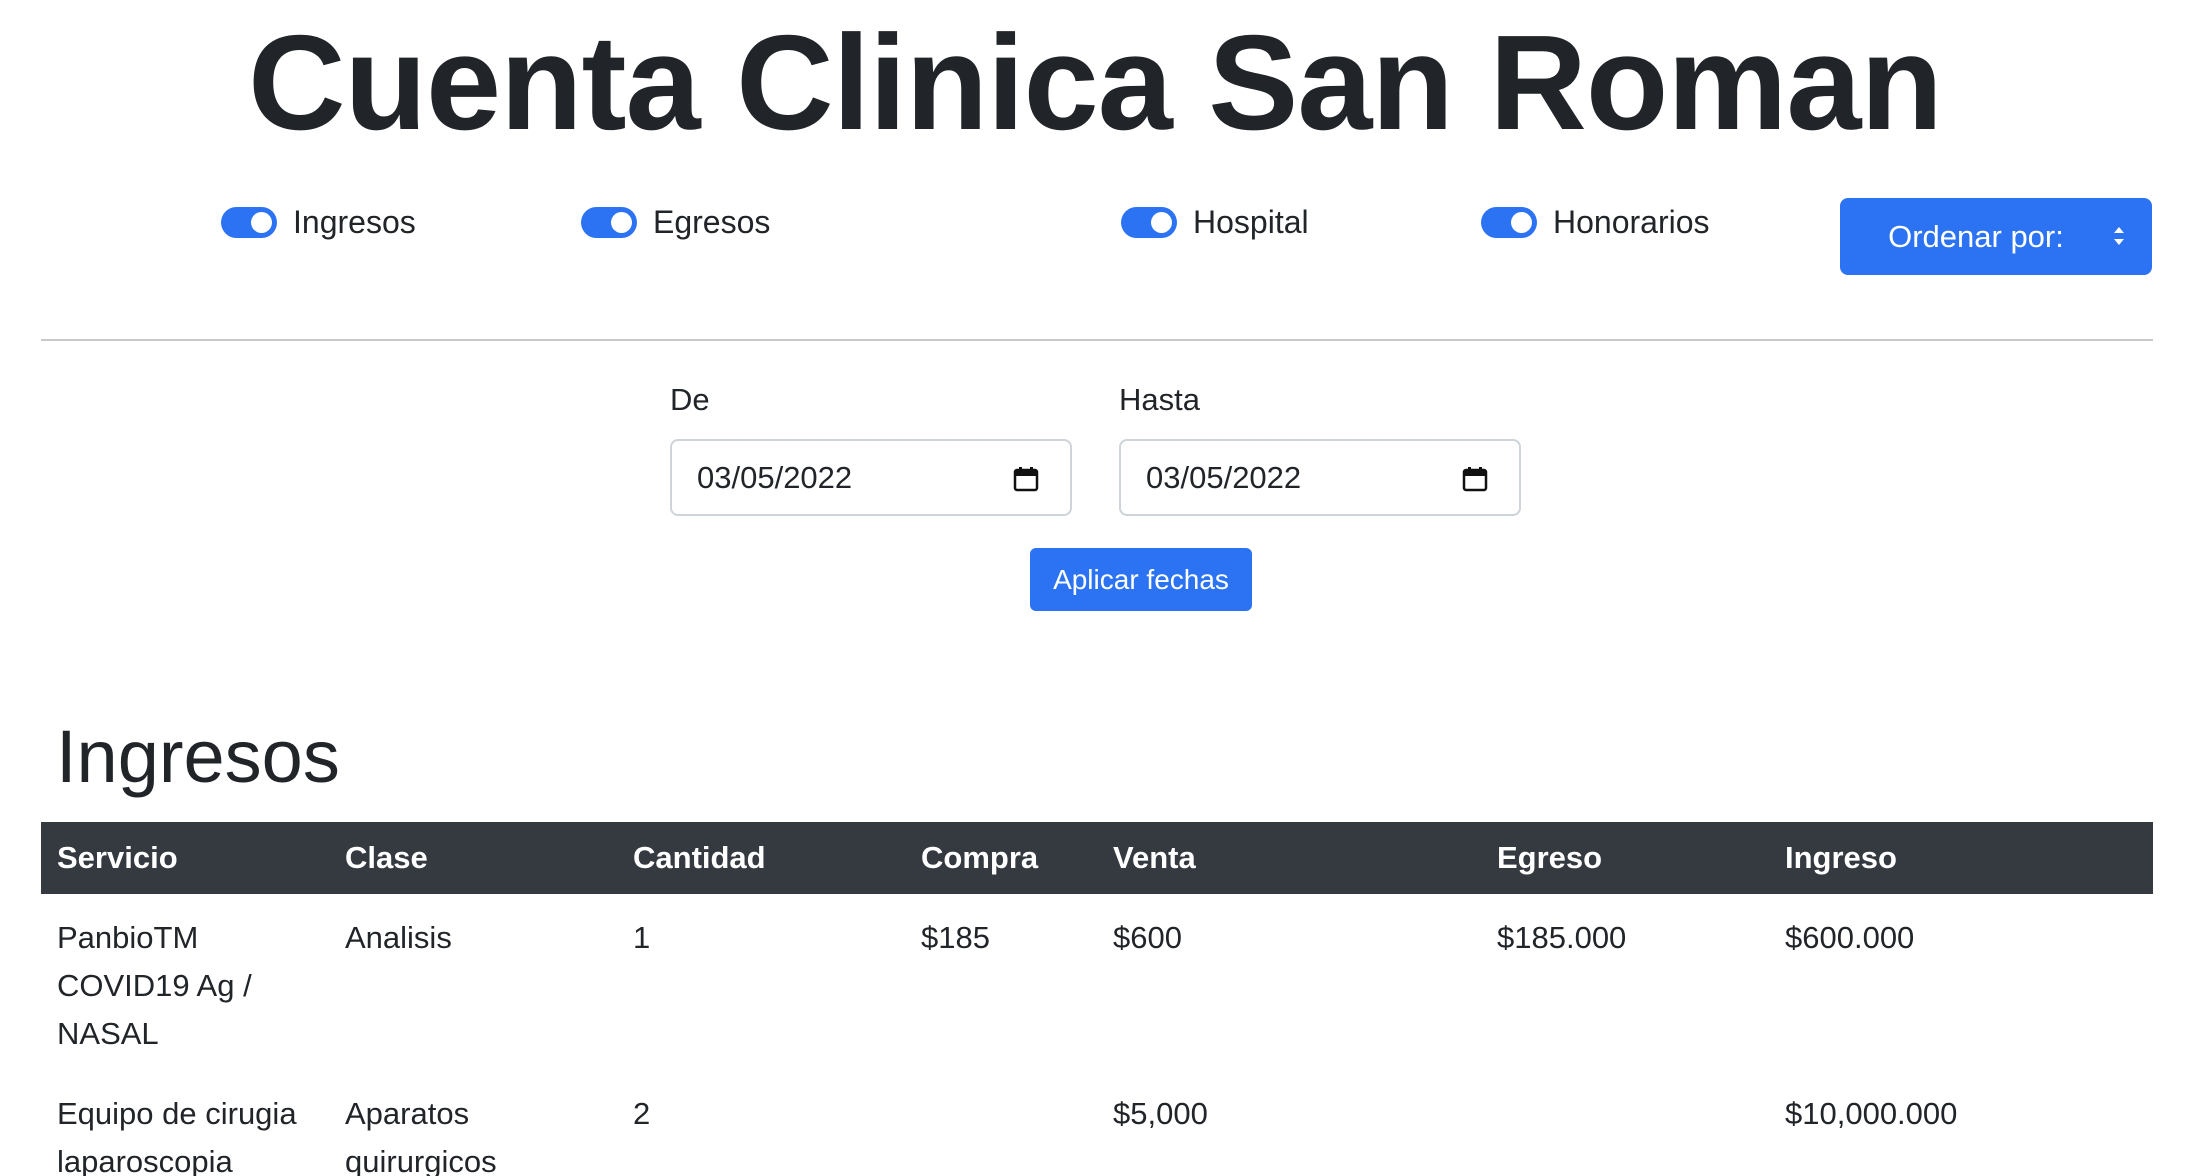 This screenshot has height=1176, width=2190. Describe the element at coordinates (1224, 477) in the screenshot. I see `to-date-value: 03/05/2022` at that location.